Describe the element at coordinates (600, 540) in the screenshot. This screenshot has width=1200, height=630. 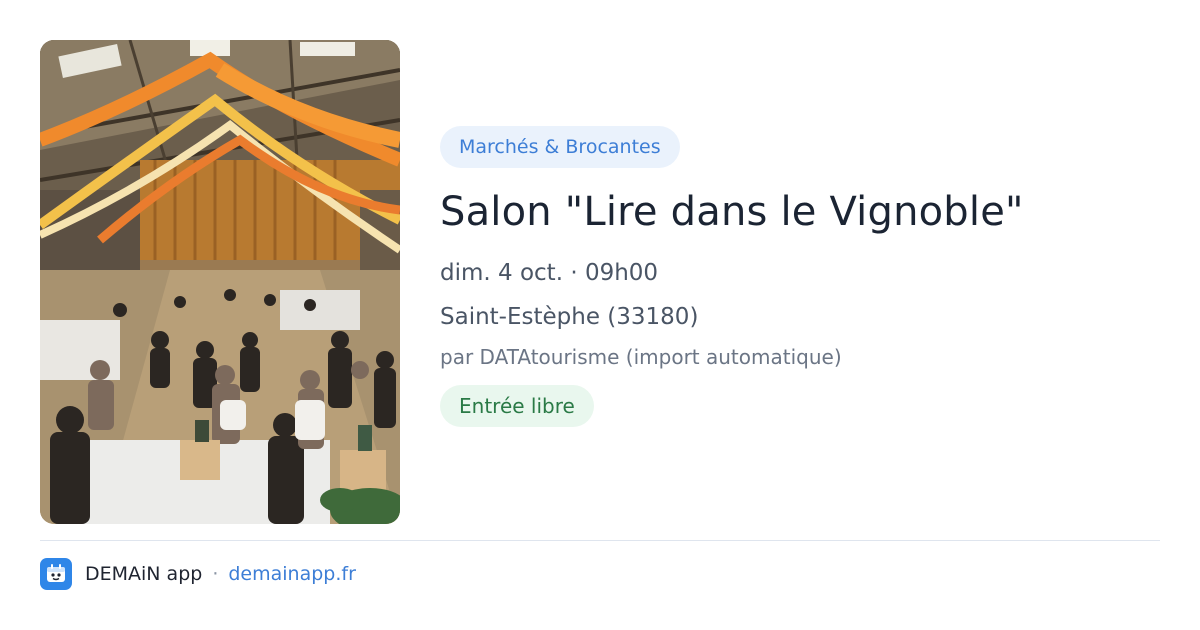
I see `footer-divider` at that location.